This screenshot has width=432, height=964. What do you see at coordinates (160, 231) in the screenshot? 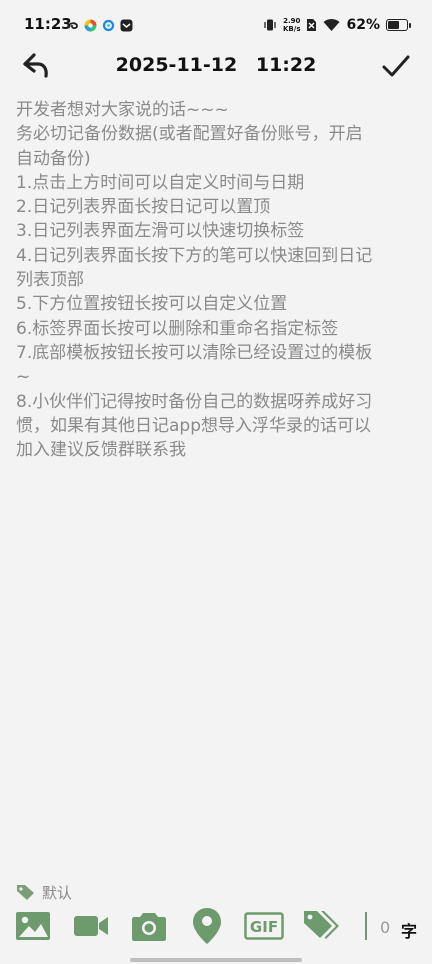
I see `content-line: 3.日记列表界面左滑可以快速切换标签` at bounding box center [160, 231].